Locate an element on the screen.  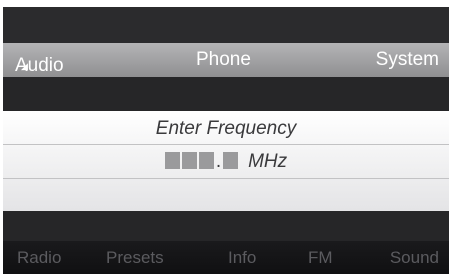
dialog-title: Enter Frequency is located at coordinates (226, 128).